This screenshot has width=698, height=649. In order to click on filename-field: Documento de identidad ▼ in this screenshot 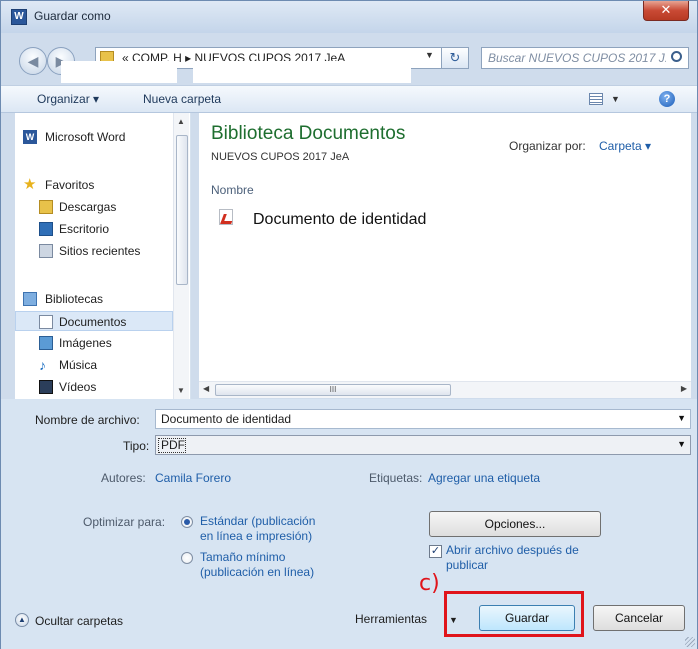, I will do `click(423, 419)`.